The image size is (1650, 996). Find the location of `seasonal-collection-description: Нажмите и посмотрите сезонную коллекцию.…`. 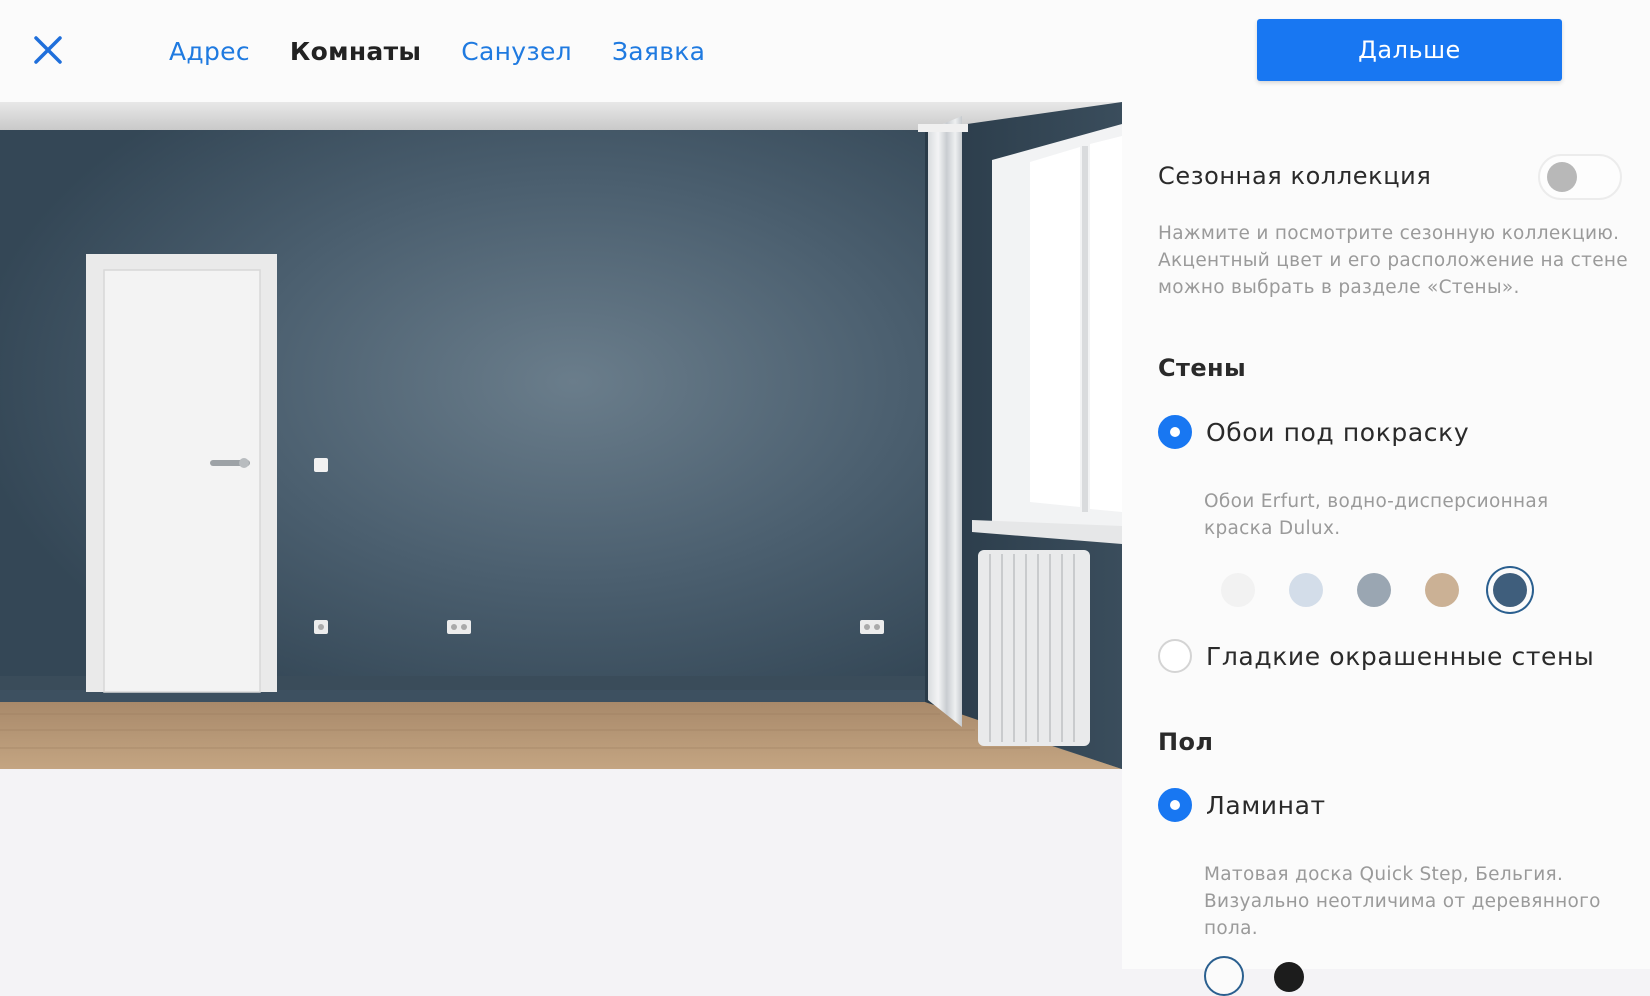

seasonal-collection-description: Нажмите и посмотрите сезонную коллекцию.… is located at coordinates (1393, 260).